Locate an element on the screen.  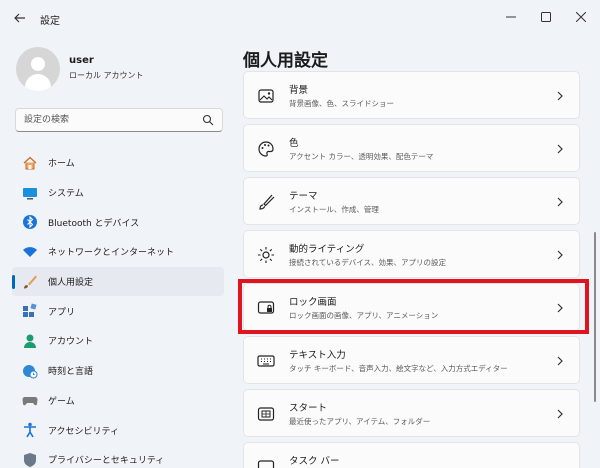
card-taskbar: タスク バー is located at coordinates (411, 455).